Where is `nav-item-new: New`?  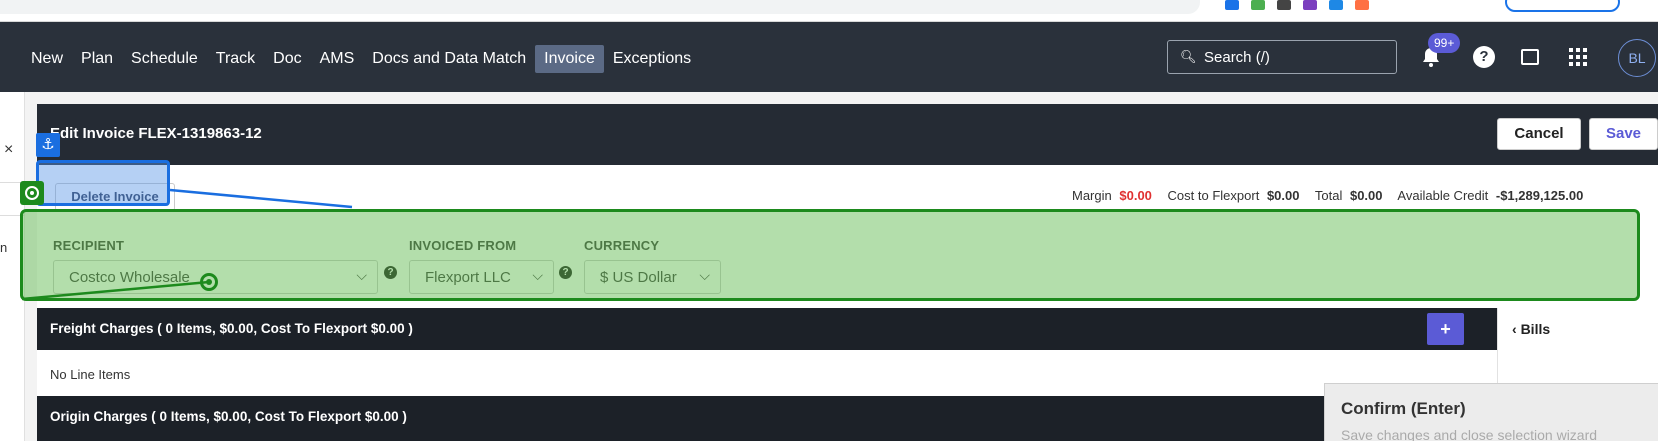 nav-item-new: New is located at coordinates (47, 59).